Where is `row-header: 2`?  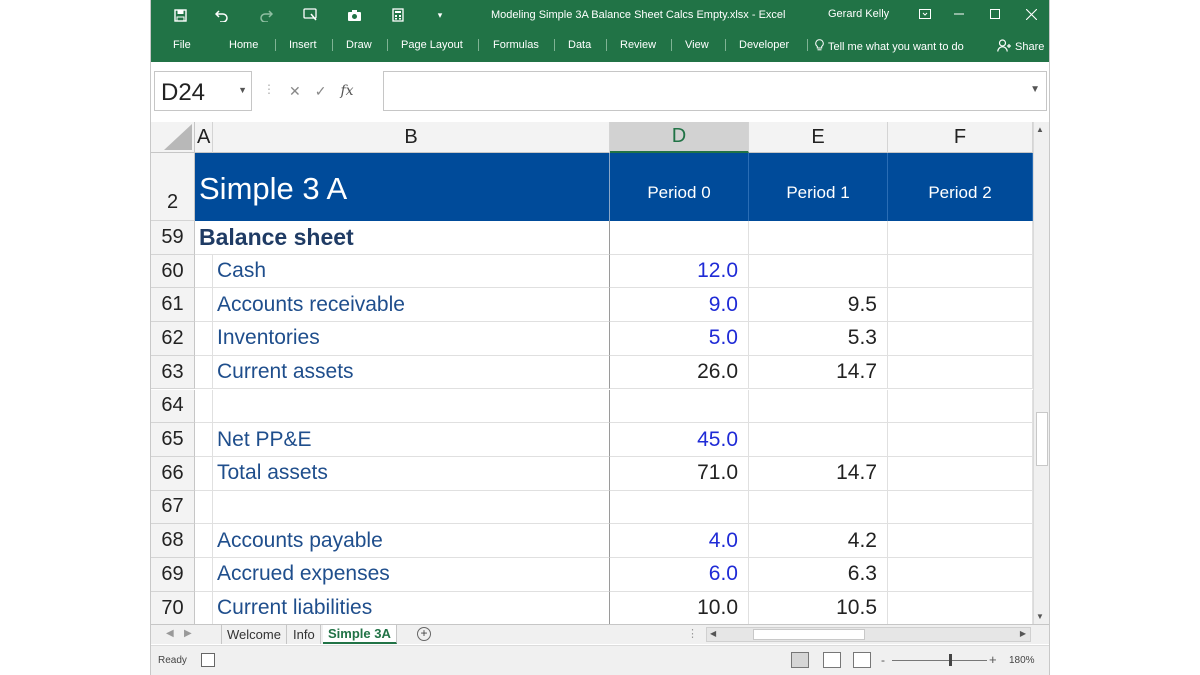 row-header: 2 is located at coordinates (173, 187).